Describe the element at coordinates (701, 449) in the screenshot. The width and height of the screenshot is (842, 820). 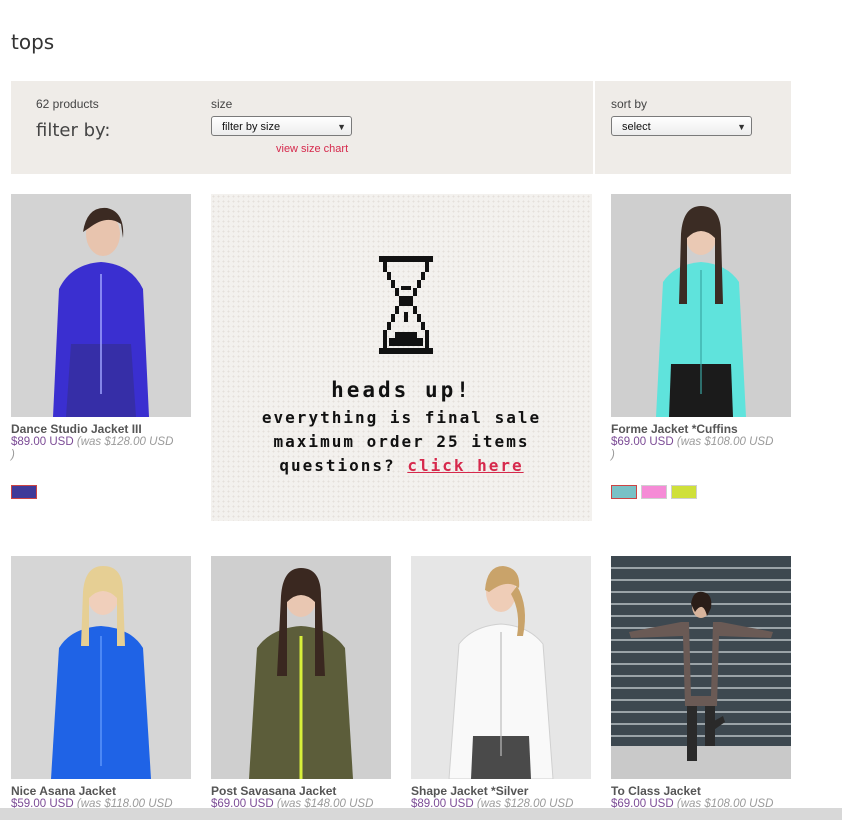
I see `product-price: $69.00 USD (was $108.00 USD )` at that location.